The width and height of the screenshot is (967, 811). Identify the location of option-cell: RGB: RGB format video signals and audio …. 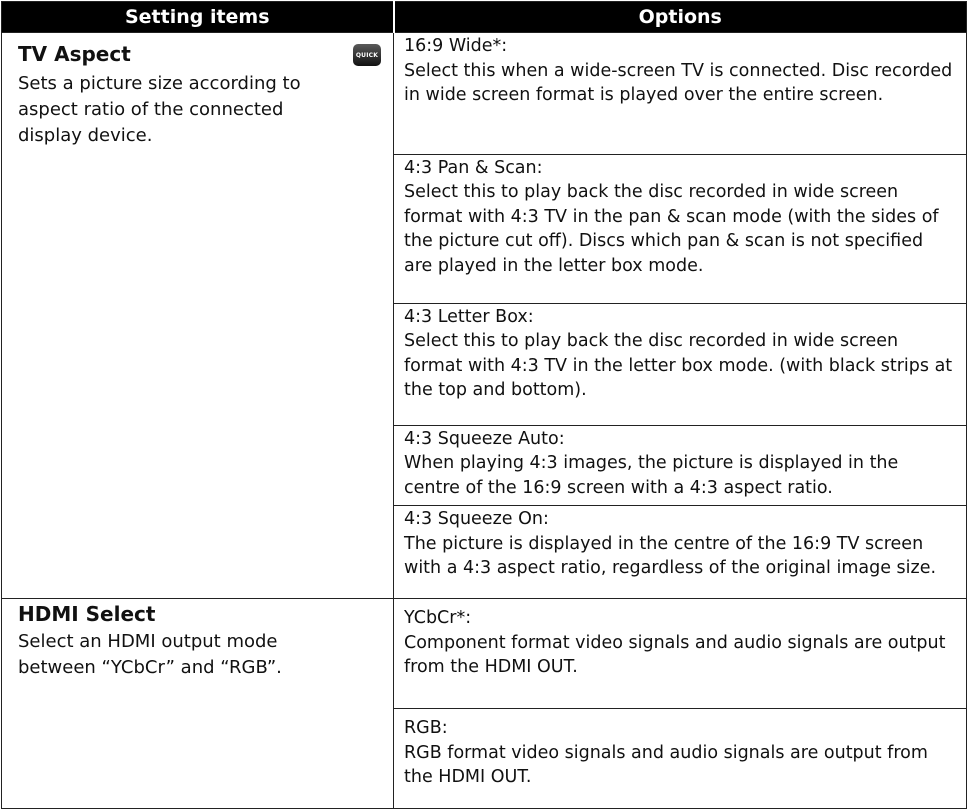
(680, 758).